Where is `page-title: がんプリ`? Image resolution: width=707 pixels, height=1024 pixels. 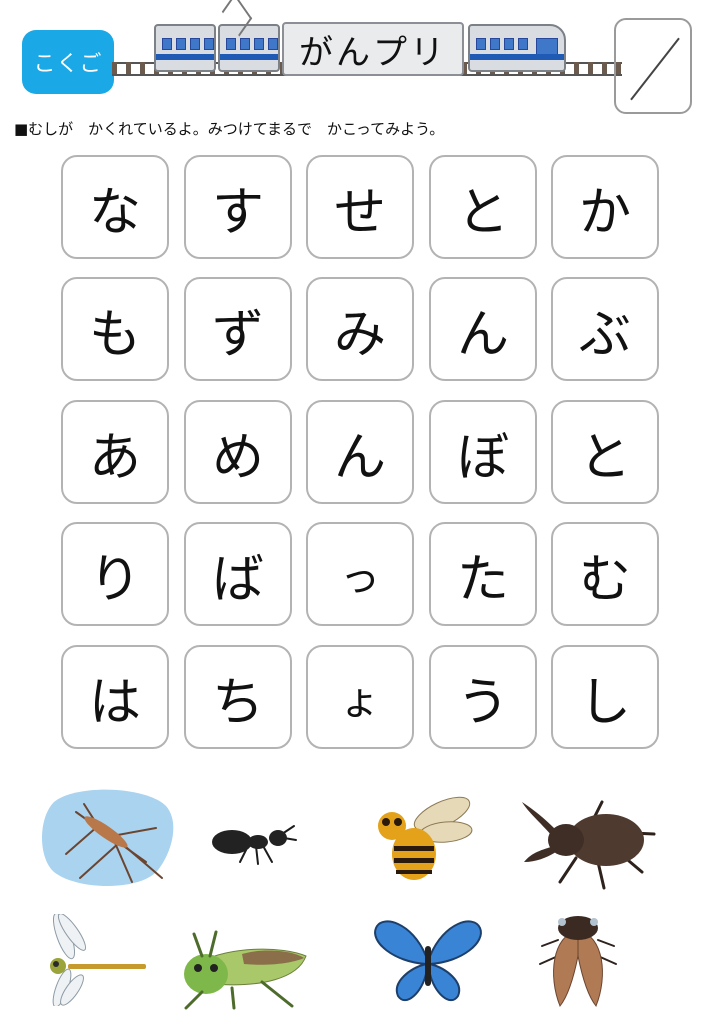 page-title: がんプリ is located at coordinates (373, 49).